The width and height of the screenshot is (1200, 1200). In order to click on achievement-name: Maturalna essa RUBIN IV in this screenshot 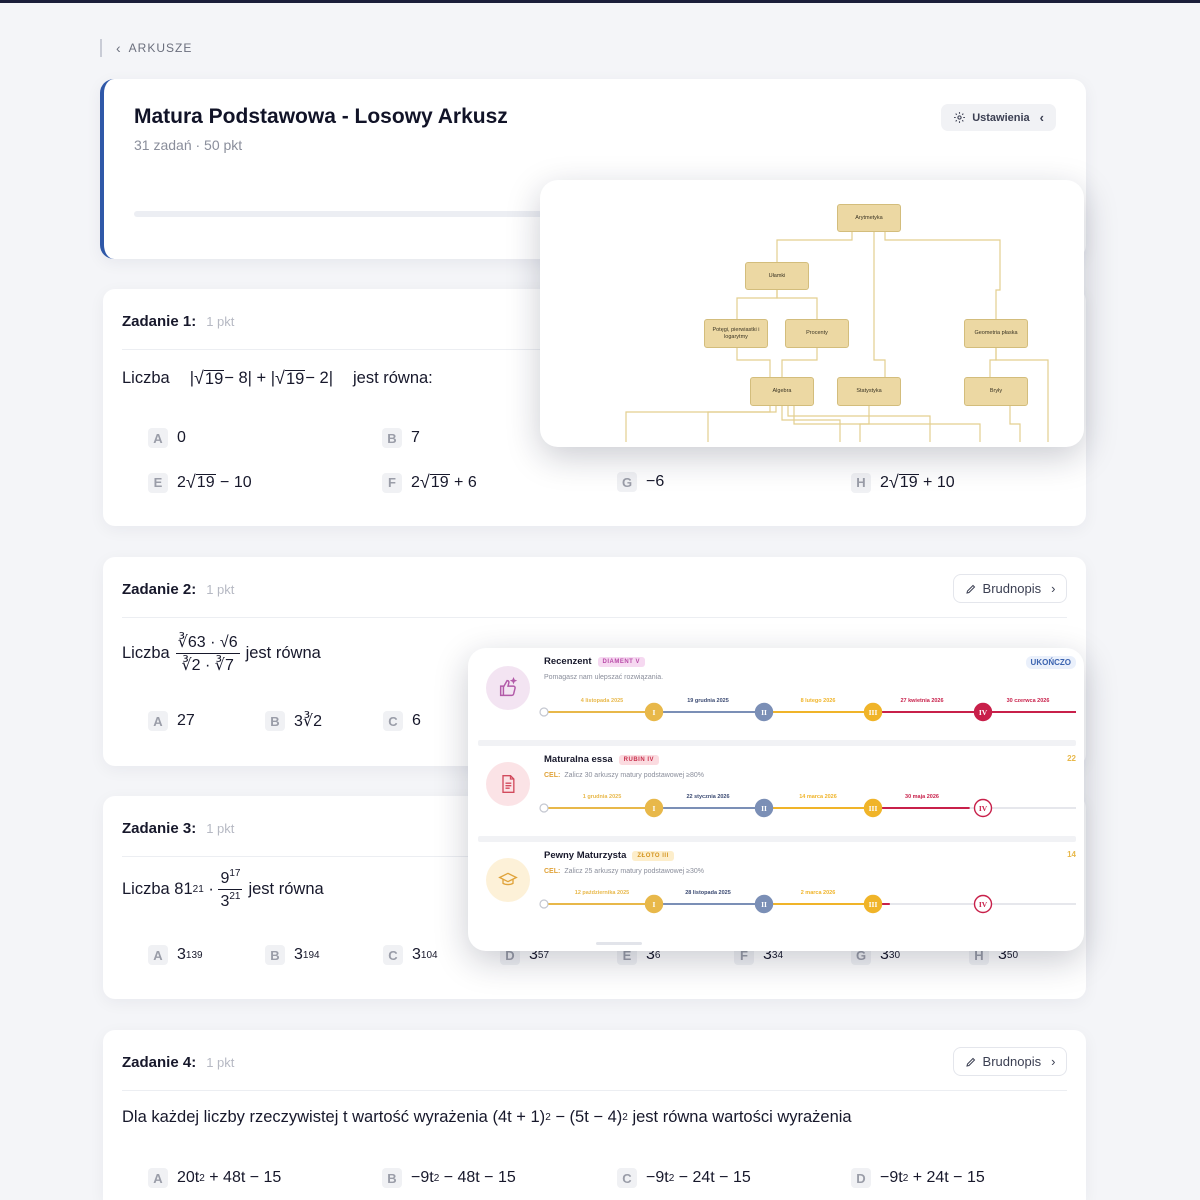, I will do `click(601, 759)`.